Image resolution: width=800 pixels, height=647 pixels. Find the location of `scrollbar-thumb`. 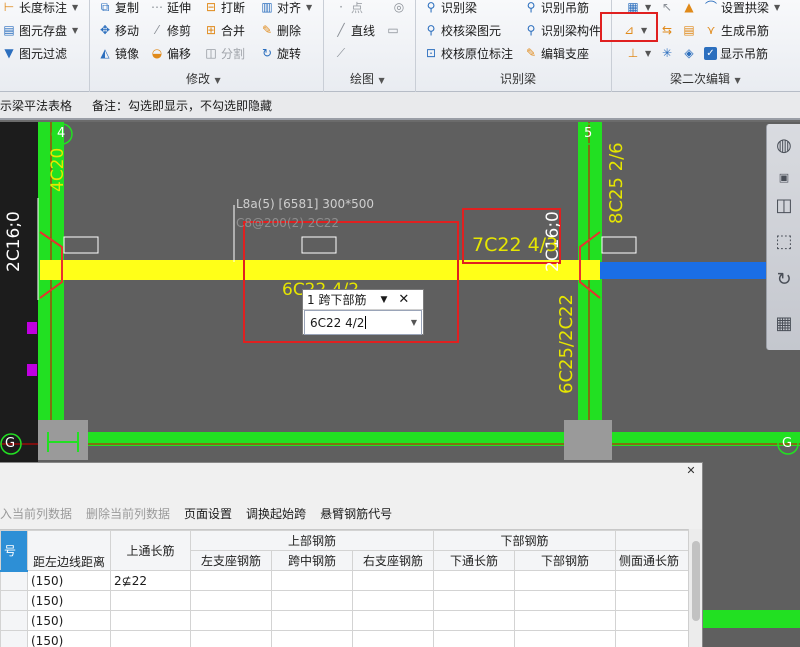

scrollbar-thumb is located at coordinates (696, 581).